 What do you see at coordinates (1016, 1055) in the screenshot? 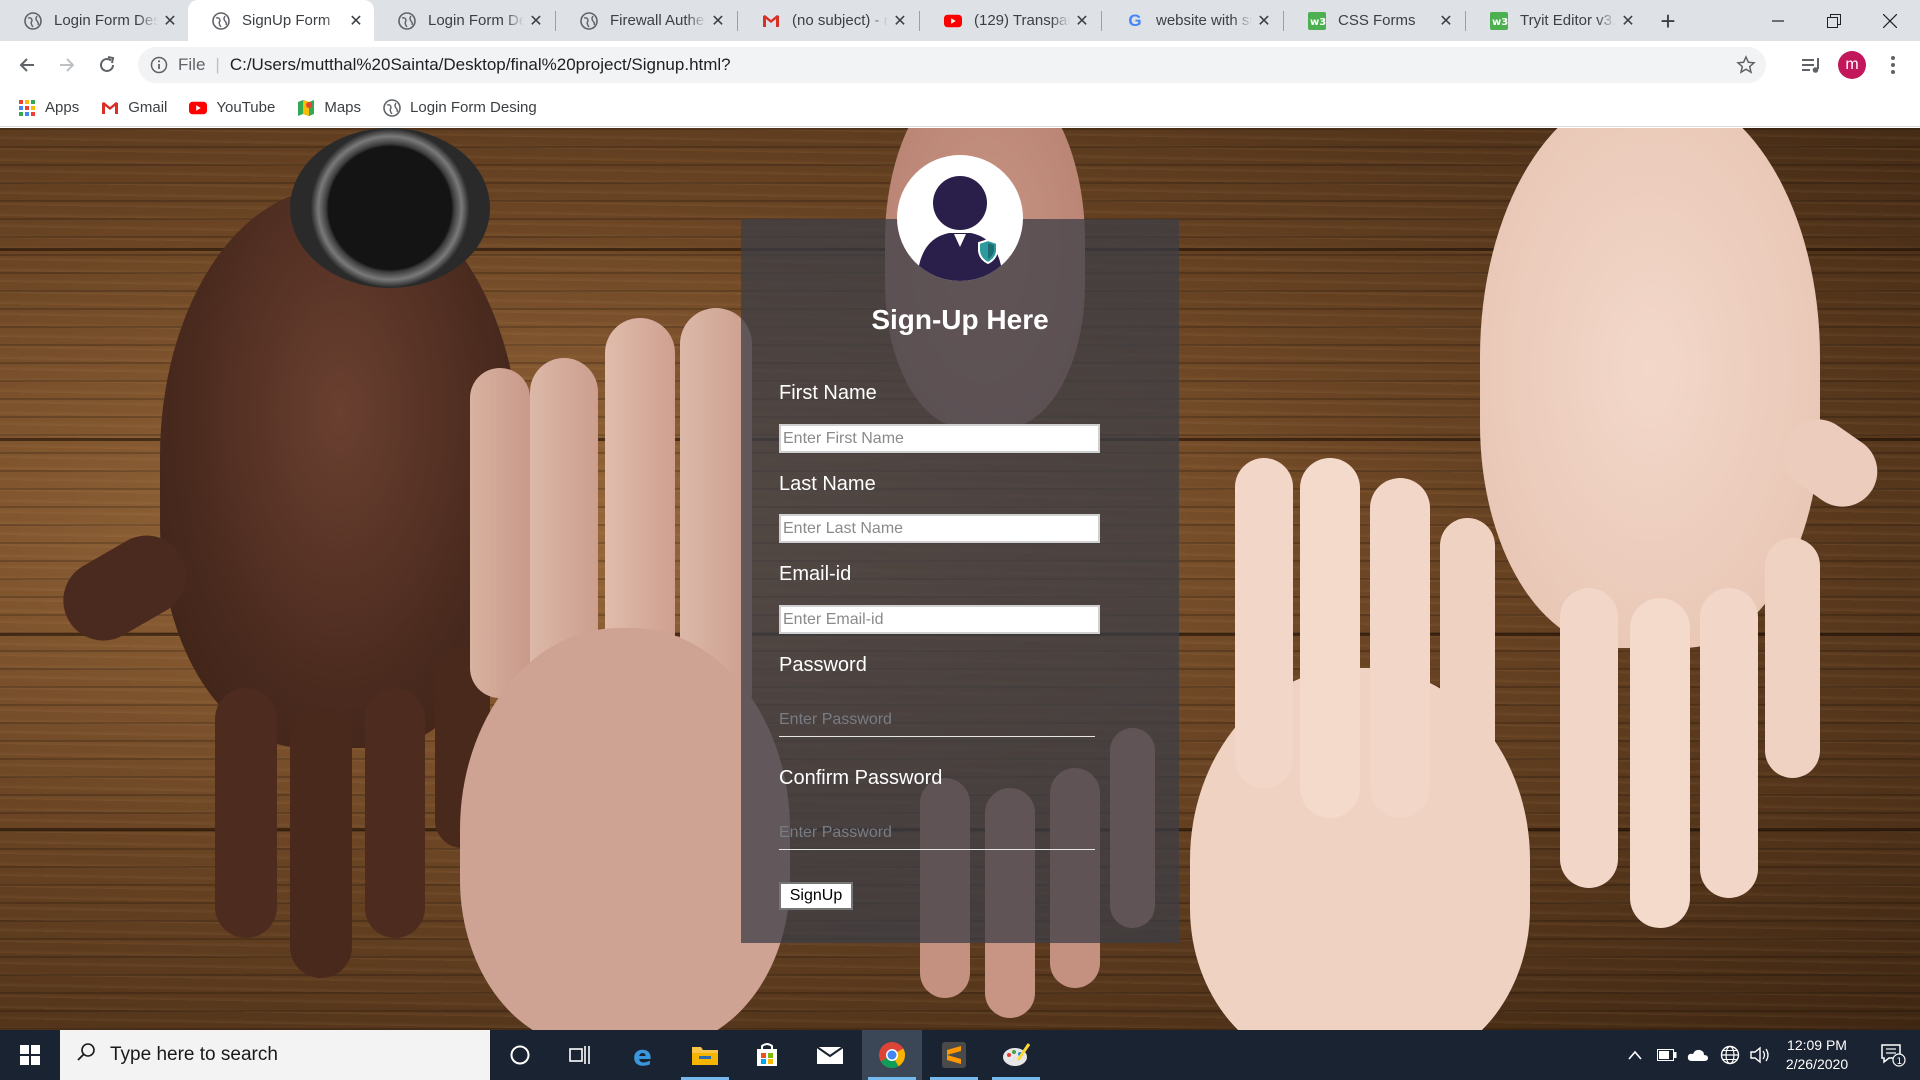
I see `paint-icon` at bounding box center [1016, 1055].